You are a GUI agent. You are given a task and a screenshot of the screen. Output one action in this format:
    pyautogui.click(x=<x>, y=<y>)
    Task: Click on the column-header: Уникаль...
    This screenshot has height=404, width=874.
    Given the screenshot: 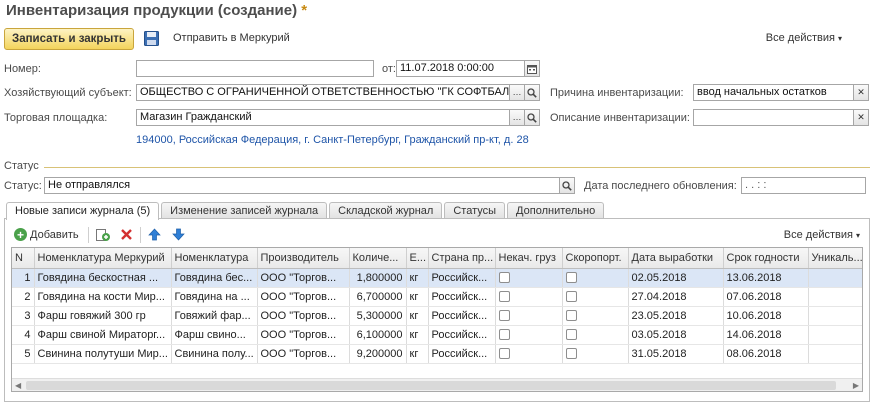 What is the action you would take?
    pyautogui.click(x=835, y=258)
    